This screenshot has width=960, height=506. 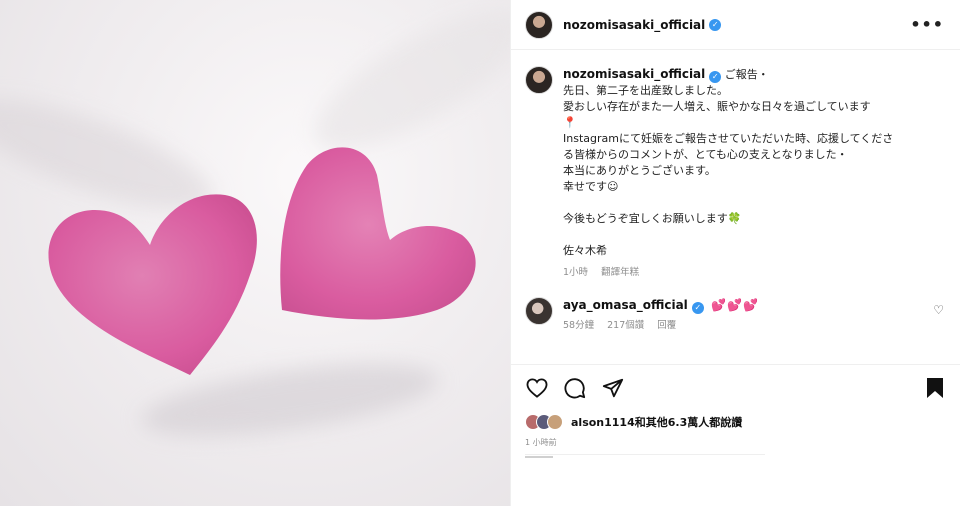 I want to click on more-options-icon: •••, so click(x=927, y=24).